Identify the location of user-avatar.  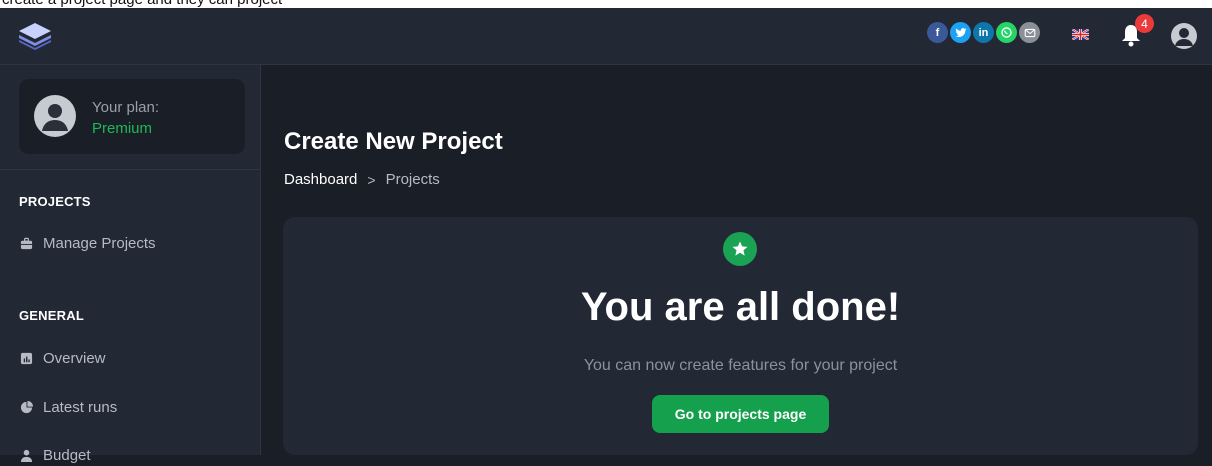
(1184, 36).